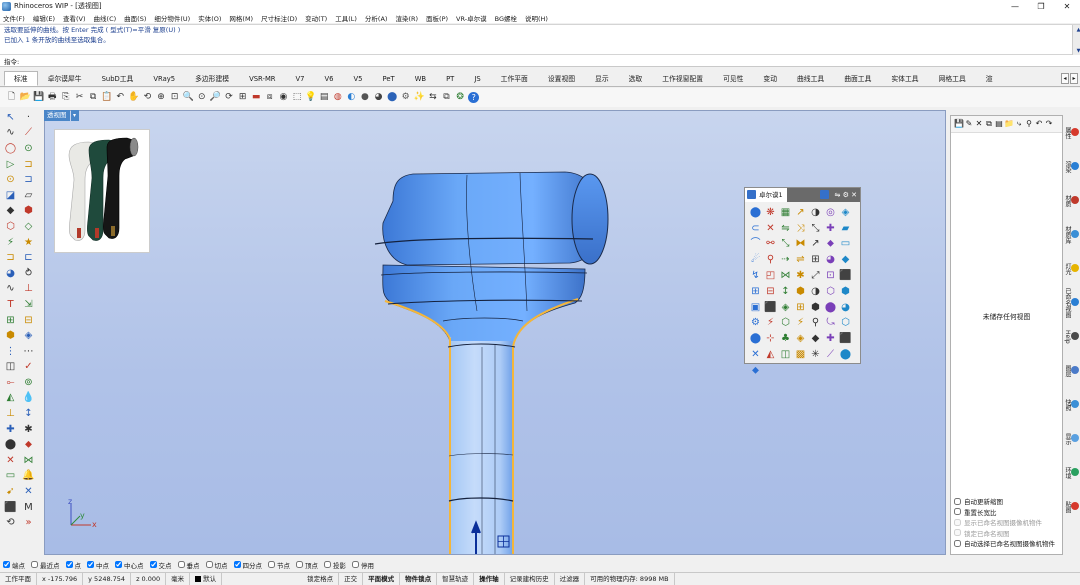 The image size is (1080, 585). Describe the element at coordinates (785, 276) in the screenshot. I see `float-tool-icon: ⋈` at that location.